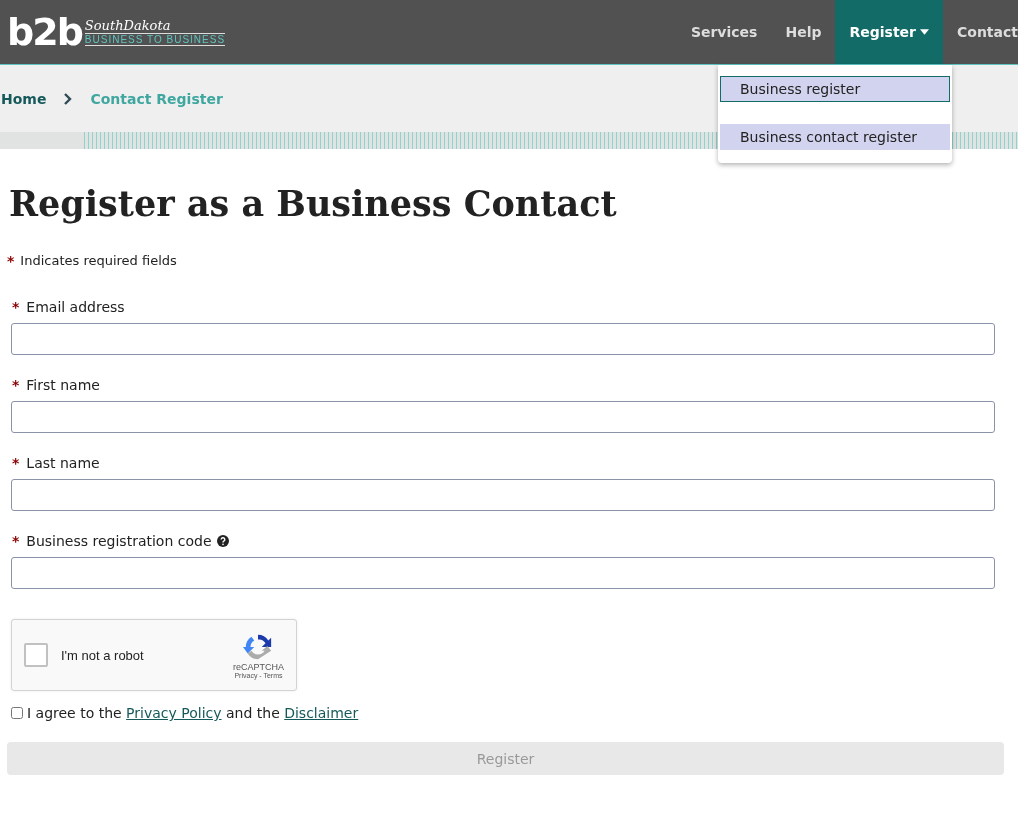 The image size is (1018, 829). Describe the element at coordinates (803, 32) in the screenshot. I see `nav-link: Help` at that location.